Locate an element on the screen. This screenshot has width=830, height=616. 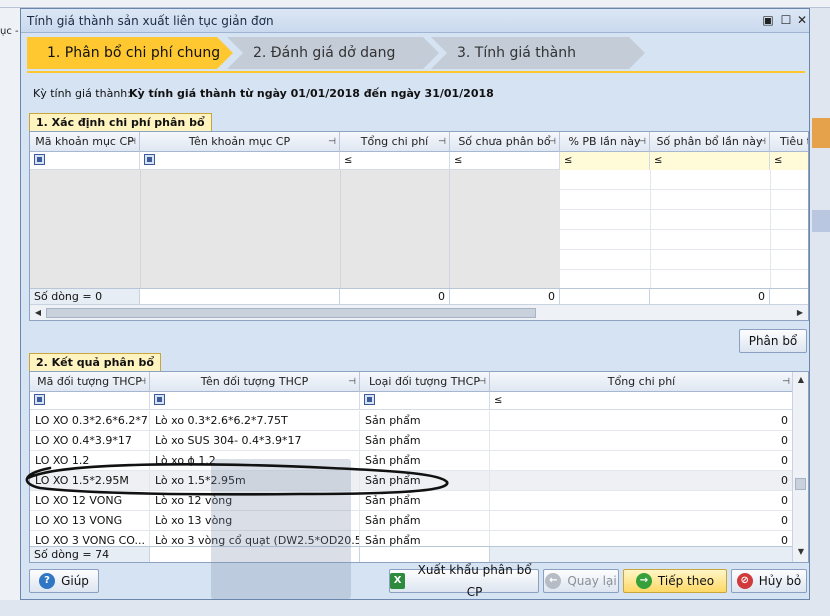
cancel-button: ⊘ Hủy bỏ is located at coordinates (769, 581).